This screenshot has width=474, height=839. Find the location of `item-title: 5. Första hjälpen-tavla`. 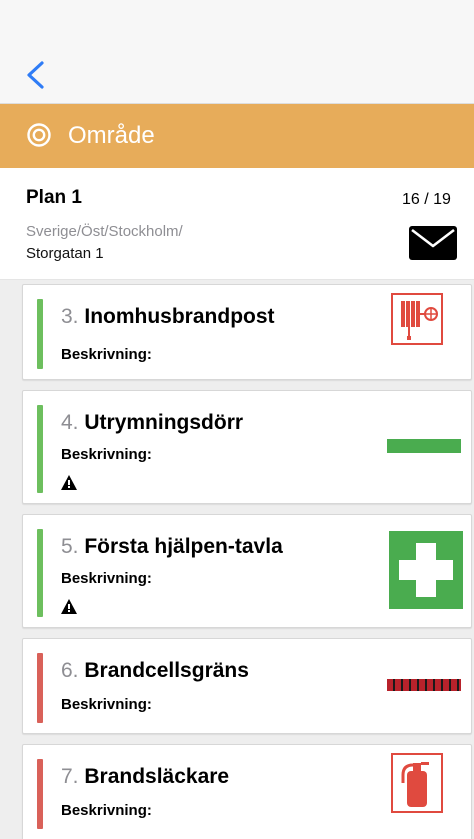

item-title: 5. Första hjälpen-tavla is located at coordinates (172, 547).